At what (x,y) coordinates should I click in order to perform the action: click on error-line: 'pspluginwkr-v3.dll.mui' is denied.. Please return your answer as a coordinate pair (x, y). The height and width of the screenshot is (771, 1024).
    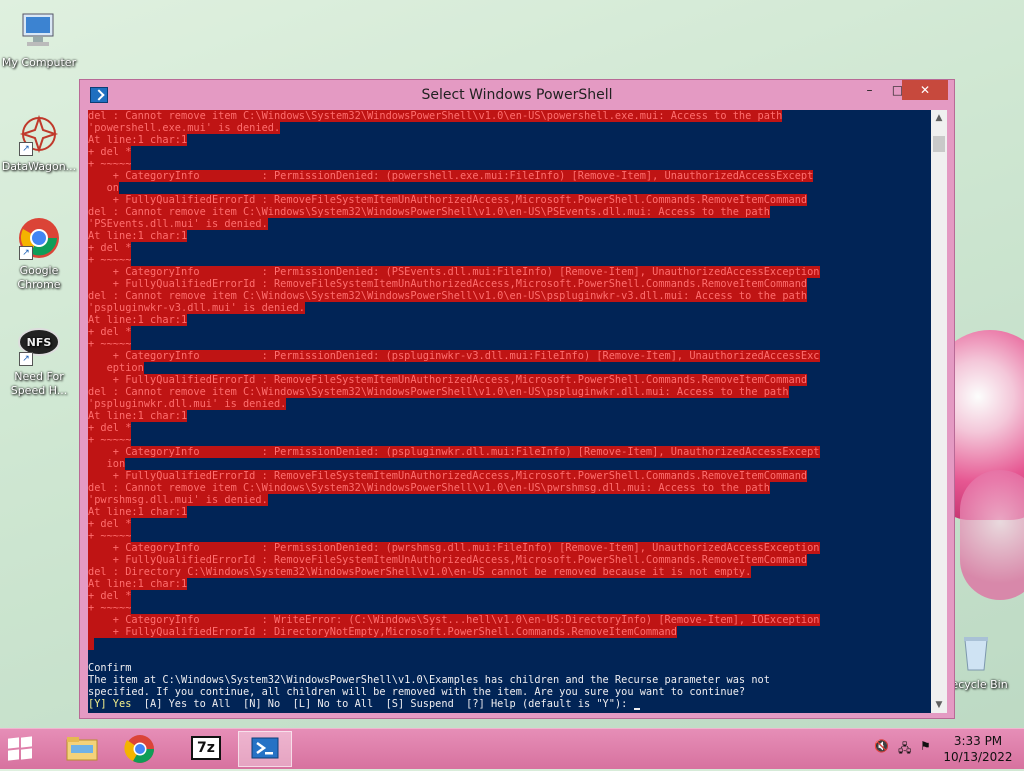
    Looking at the image, I should click on (509, 308).